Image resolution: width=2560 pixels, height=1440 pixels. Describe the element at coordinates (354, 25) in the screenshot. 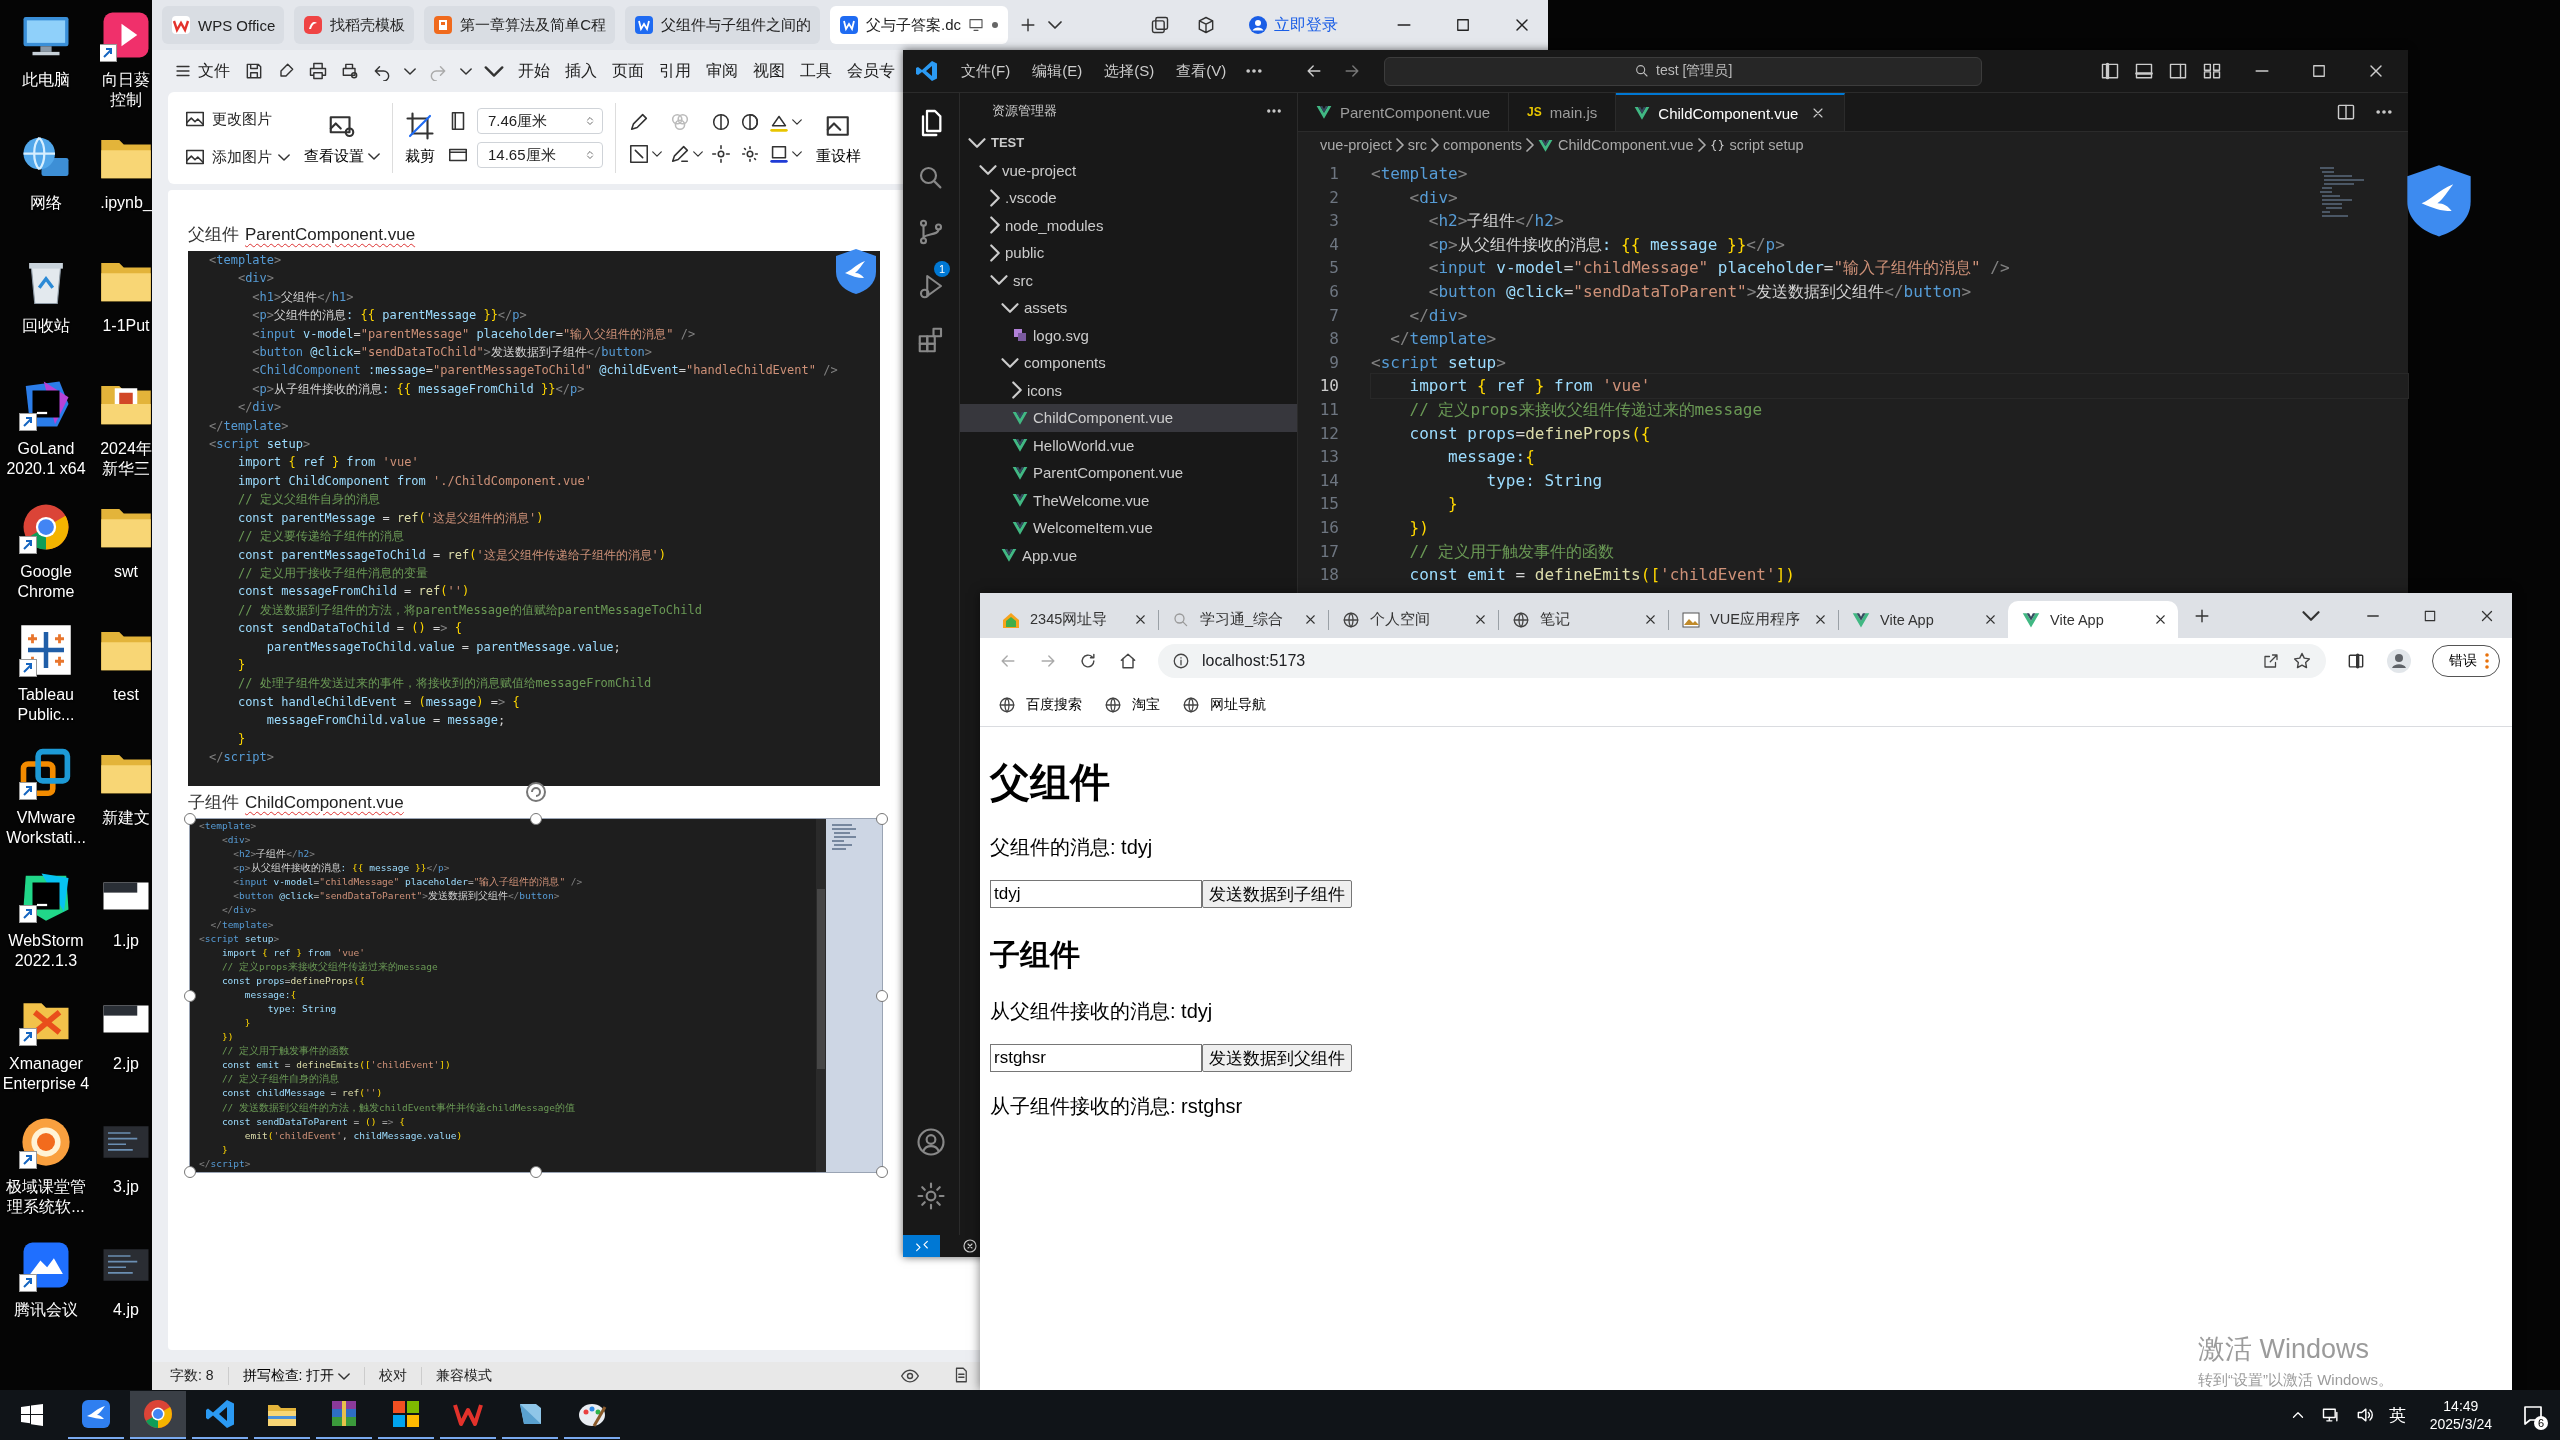

I see `document-tab: 找稻壳模板` at that location.